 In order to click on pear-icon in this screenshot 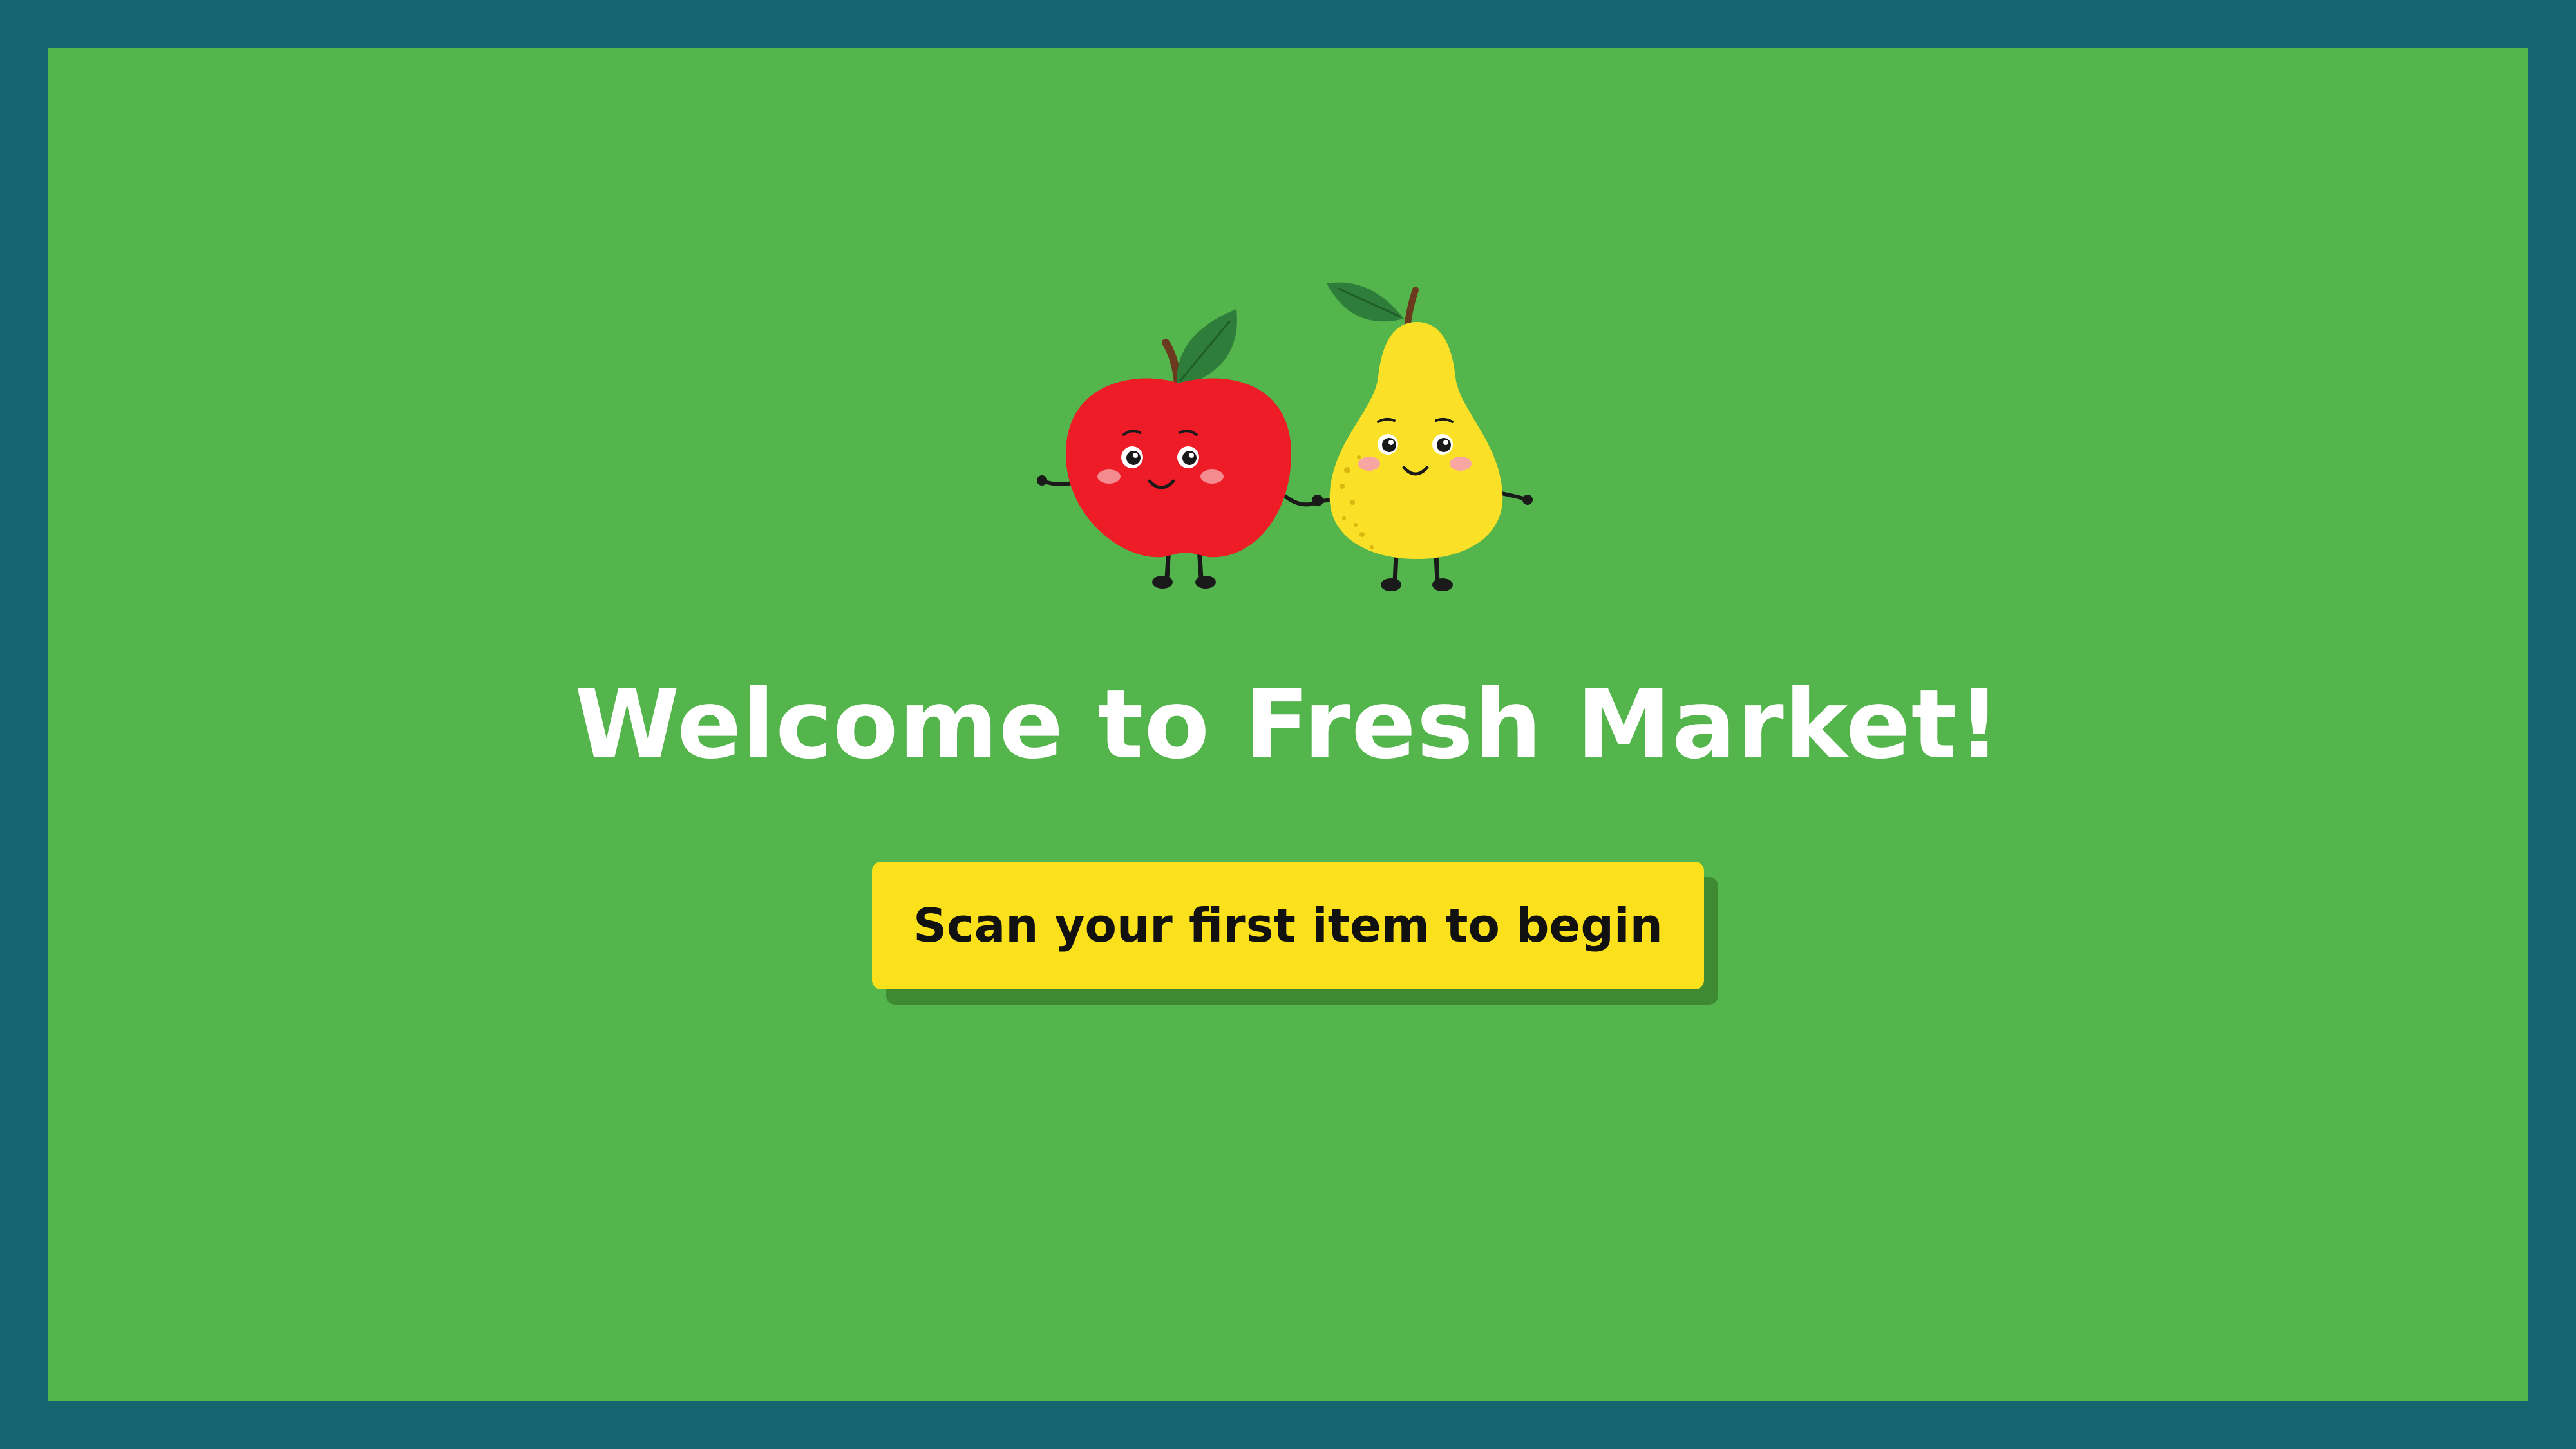, I will do `click(1422, 436)`.